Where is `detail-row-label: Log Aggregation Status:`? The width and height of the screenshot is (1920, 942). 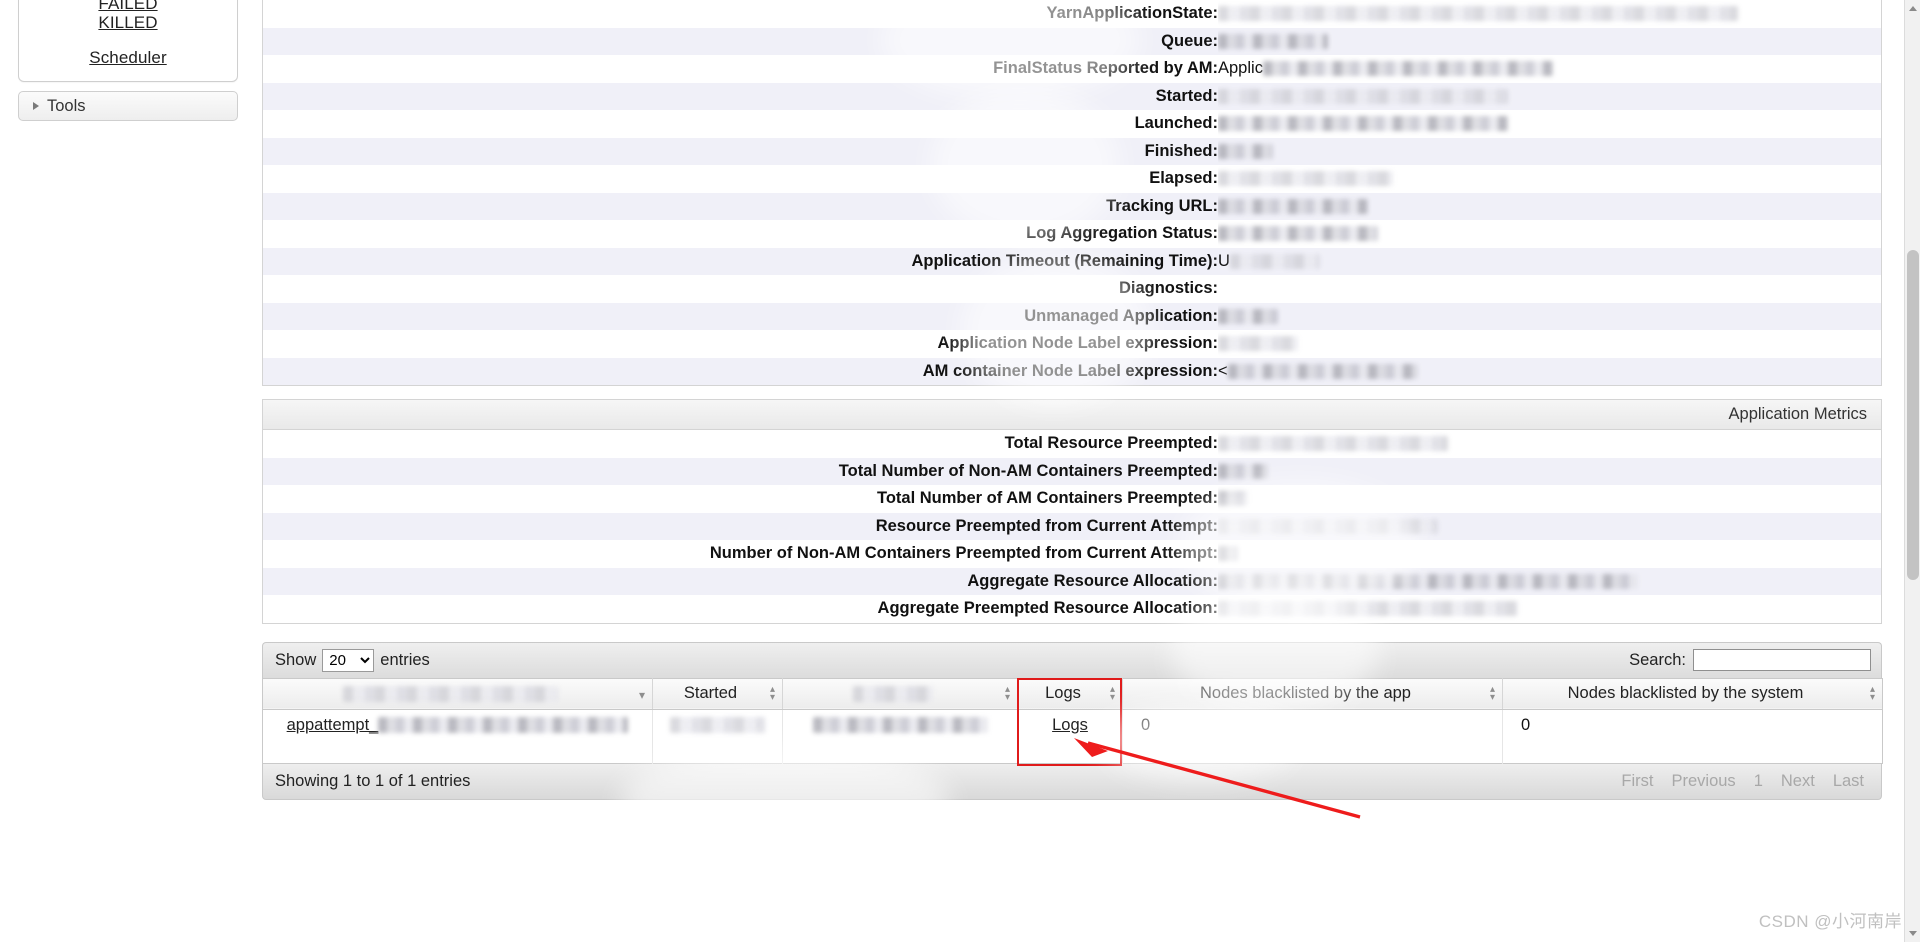 detail-row-label: Log Aggregation Status: is located at coordinates (1122, 233).